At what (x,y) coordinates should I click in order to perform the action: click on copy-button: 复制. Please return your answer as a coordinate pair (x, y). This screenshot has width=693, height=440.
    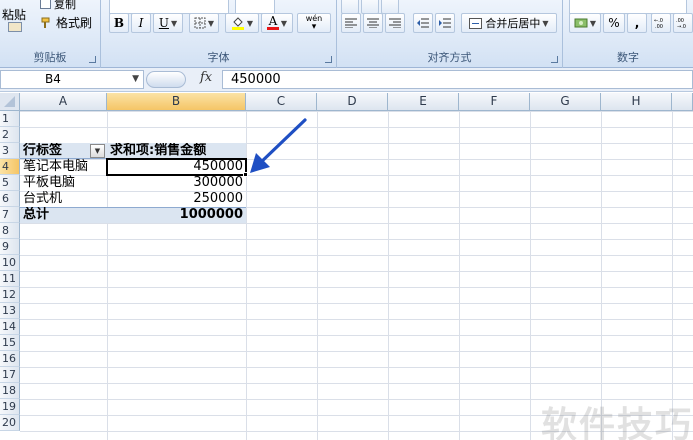
    Looking at the image, I should click on (58, 6).